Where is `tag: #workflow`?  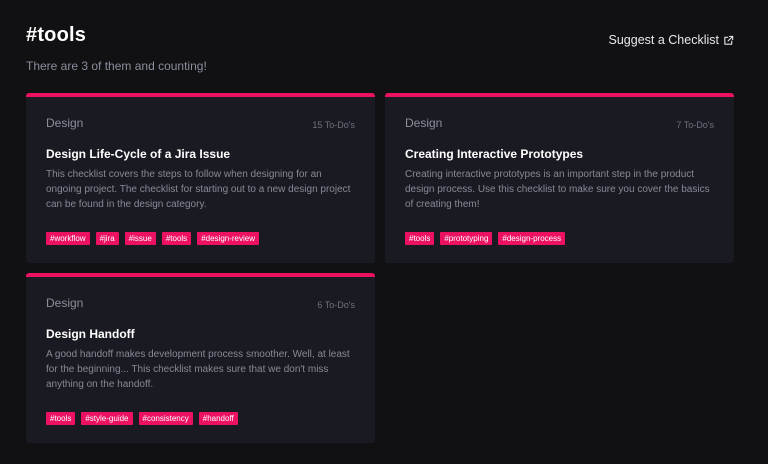
tag: #workflow is located at coordinates (68, 238).